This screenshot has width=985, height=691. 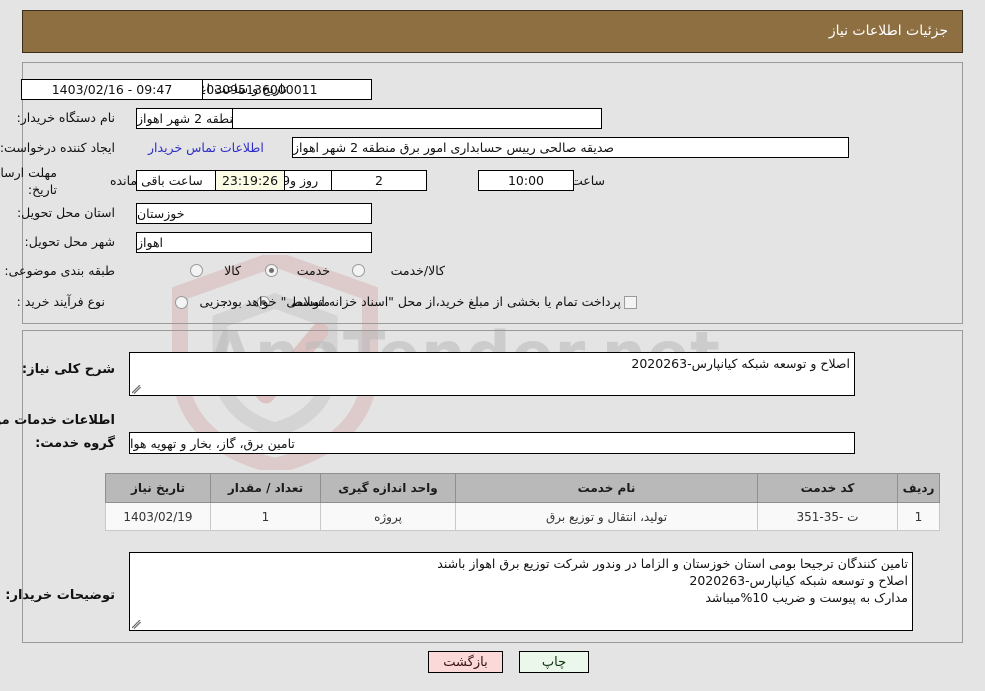 What do you see at coordinates (69, 241) in the screenshot?
I see `city-label: شهر محل تحویل:` at bounding box center [69, 241].